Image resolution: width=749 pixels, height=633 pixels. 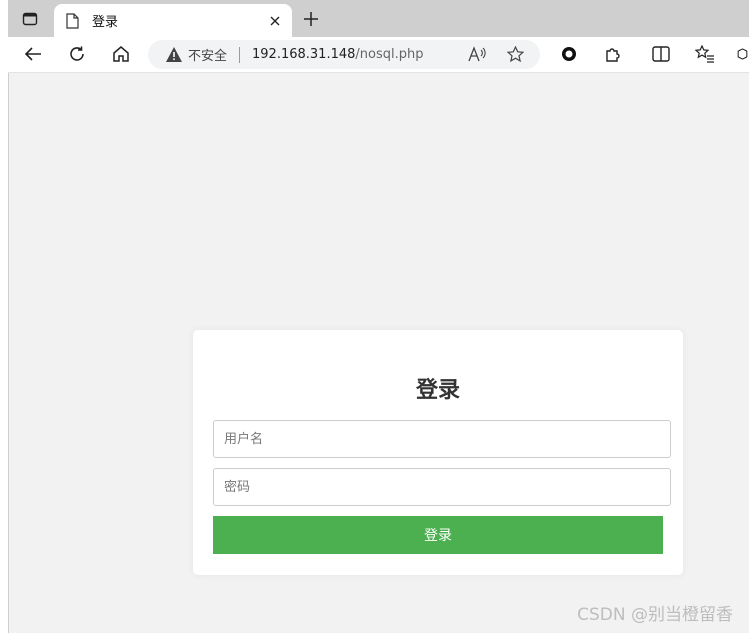 I want to click on address-bar: 不安全 192.168.31.148 /nosql.php, so click(x=344, y=54).